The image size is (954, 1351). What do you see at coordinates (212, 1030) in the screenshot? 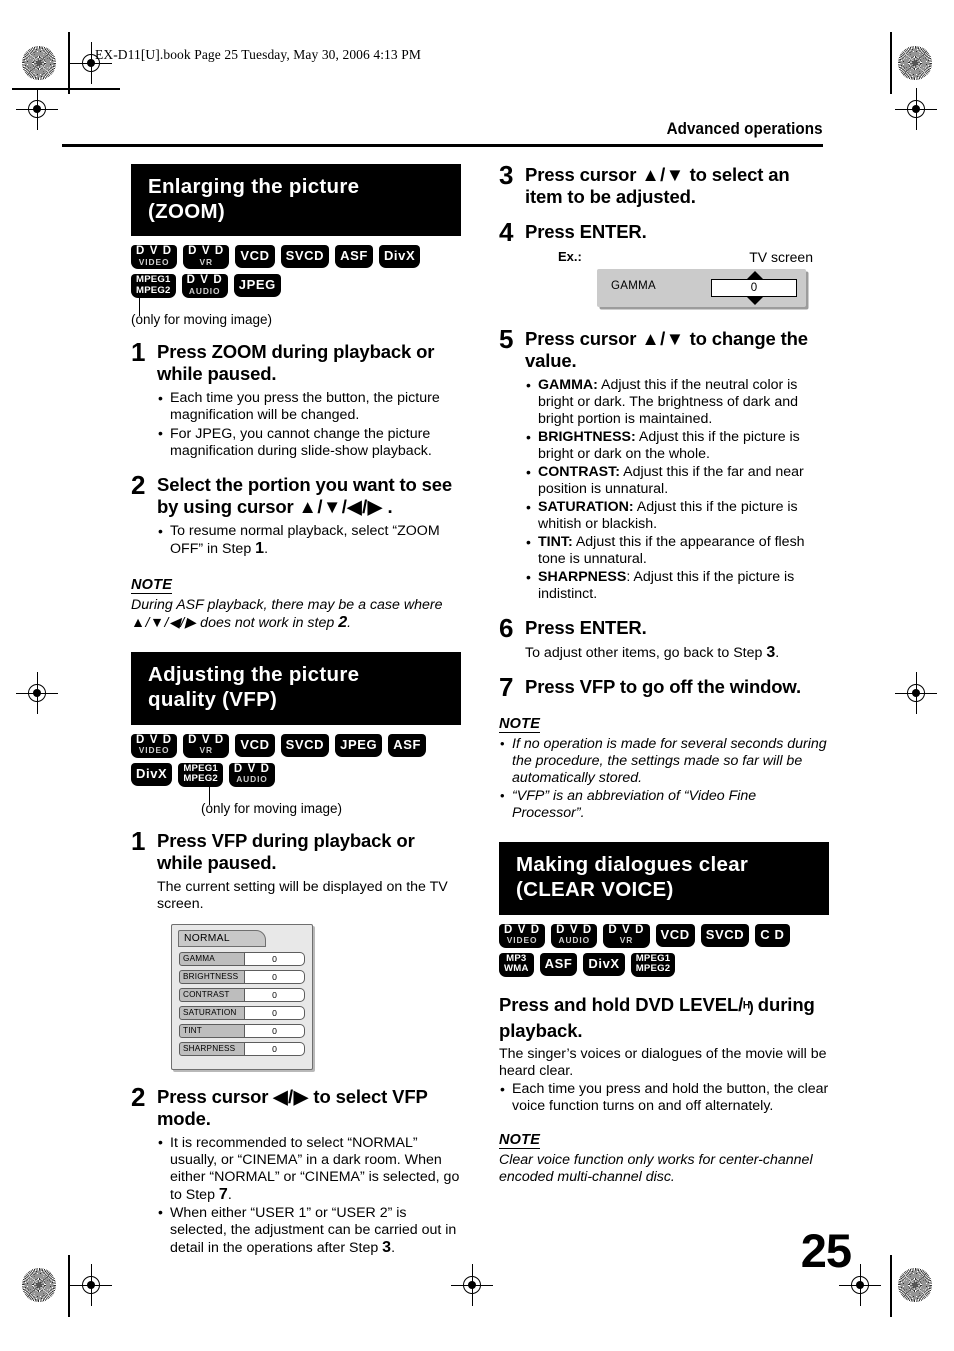
I see `osd-vfp-row-label: TINT` at bounding box center [212, 1030].